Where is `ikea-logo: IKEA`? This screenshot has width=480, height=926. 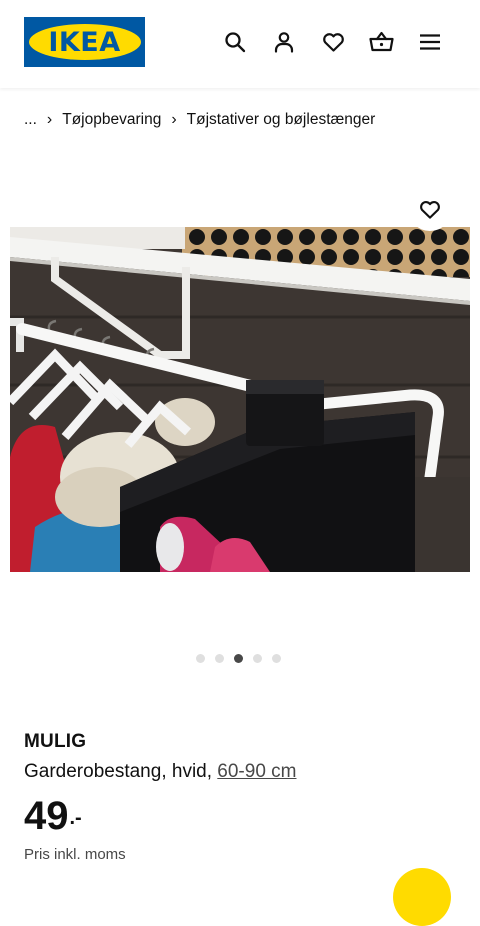 ikea-logo: IKEA is located at coordinates (84, 42).